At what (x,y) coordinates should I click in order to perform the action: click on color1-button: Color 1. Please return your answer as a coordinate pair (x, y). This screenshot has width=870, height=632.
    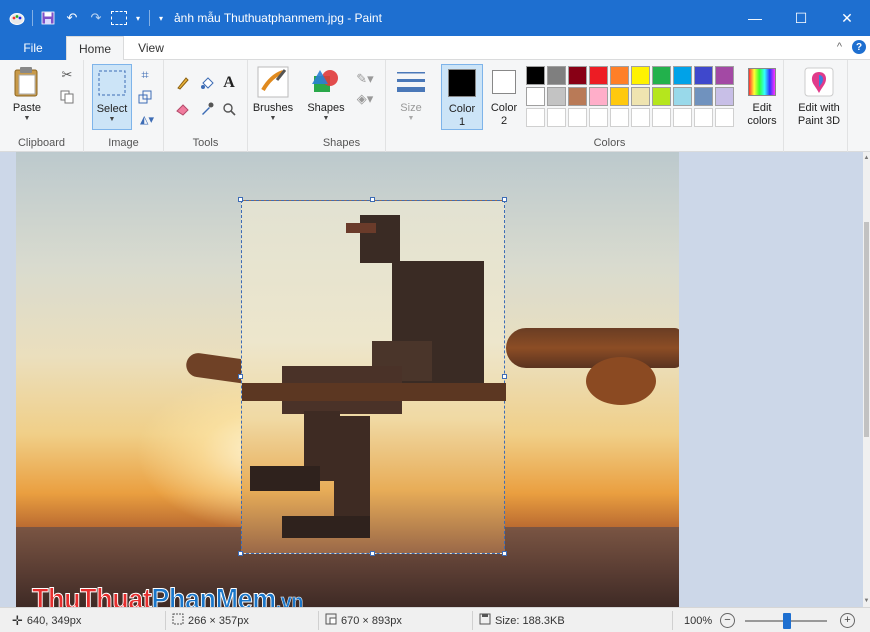
    Looking at the image, I should click on (462, 97).